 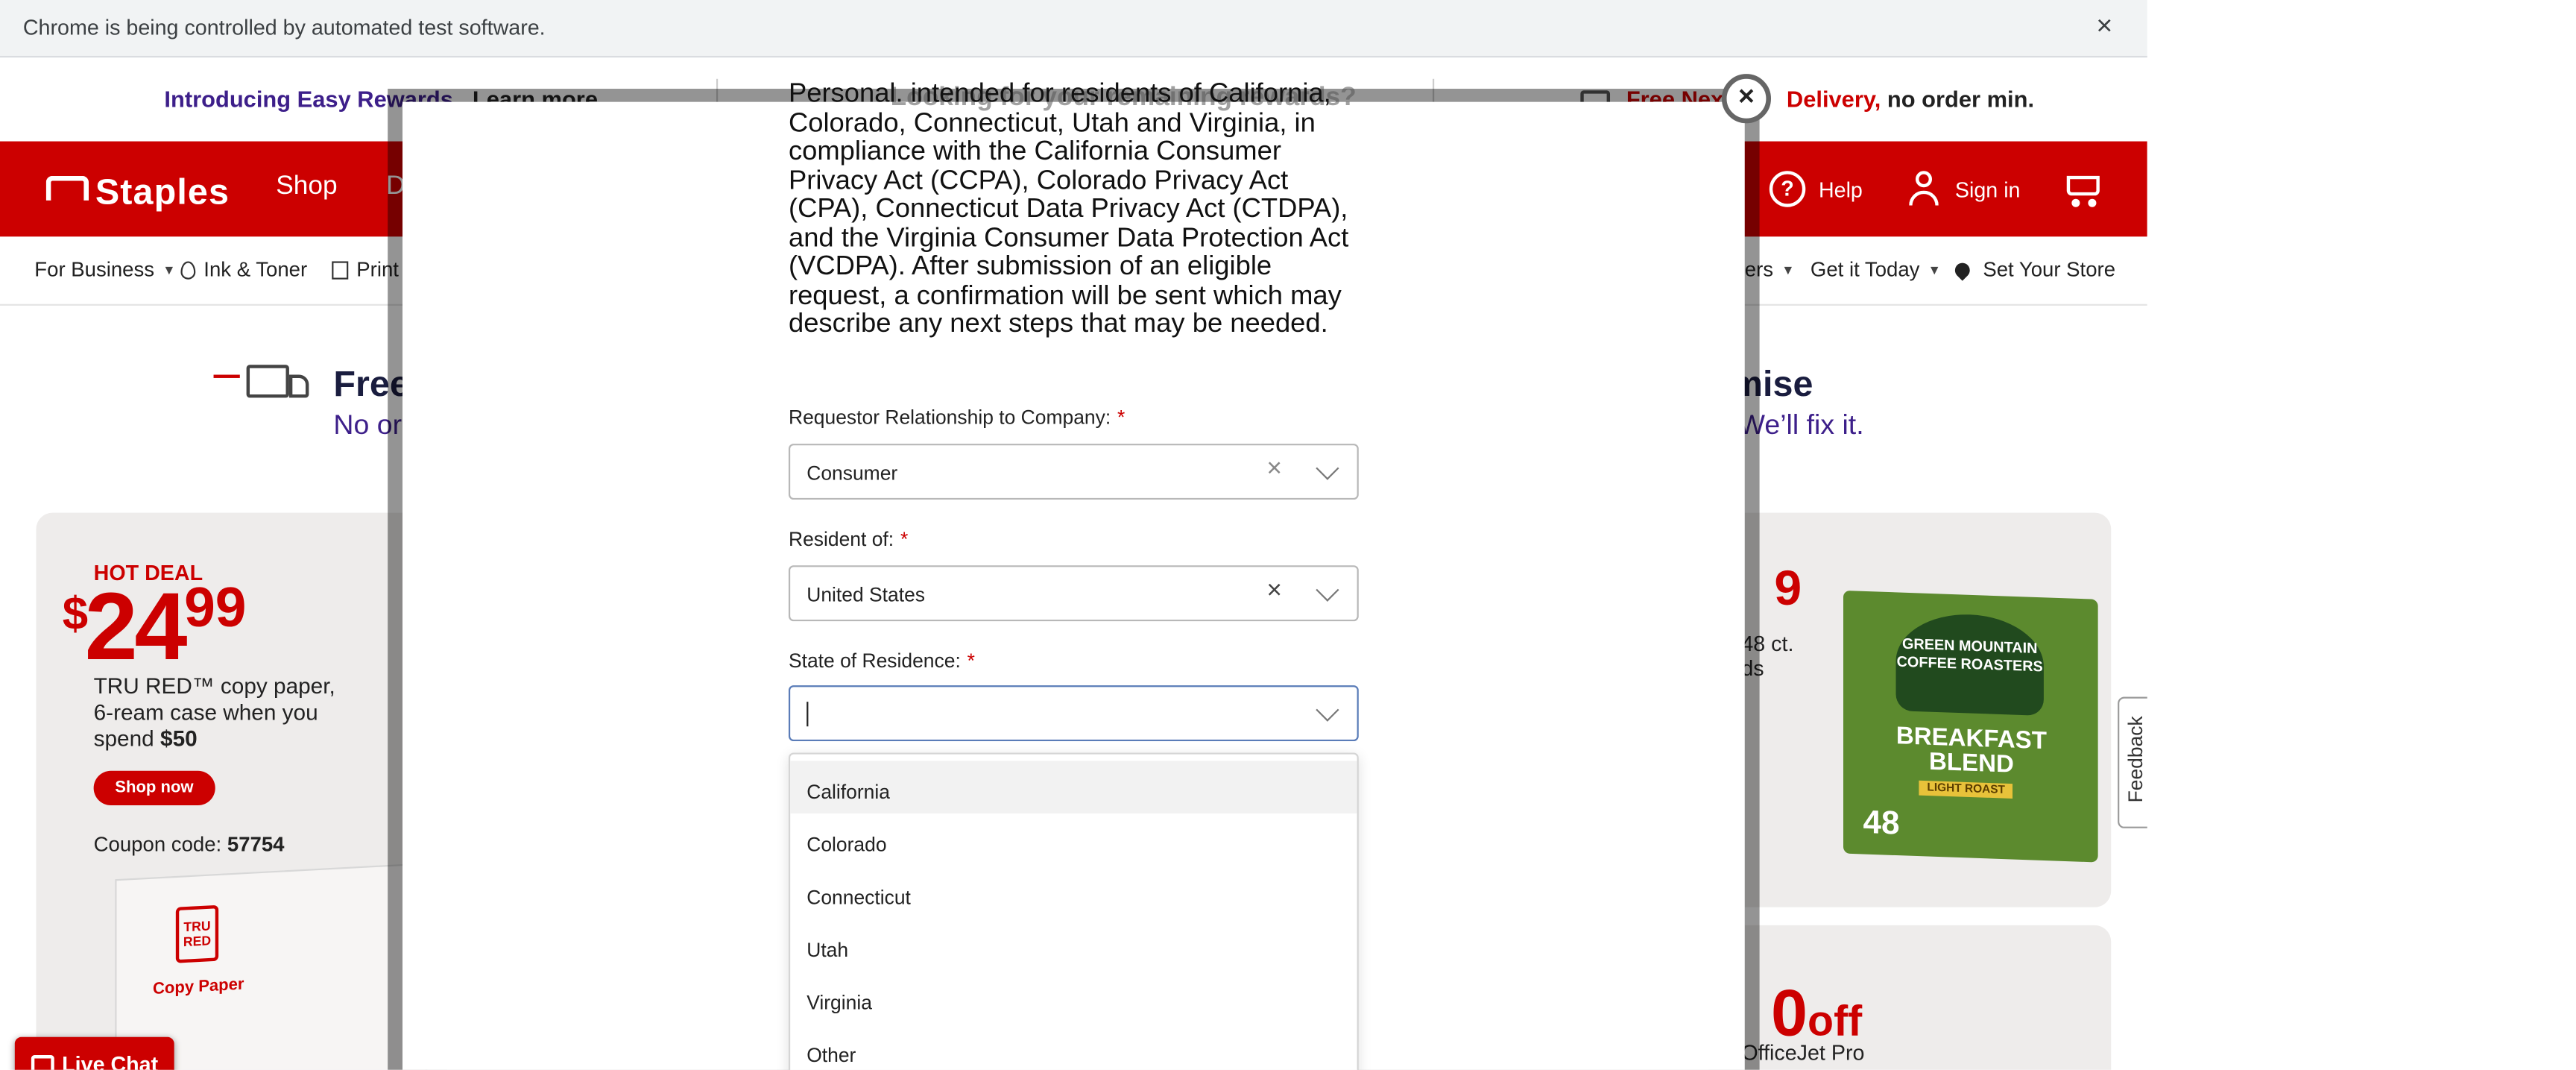 What do you see at coordinates (1073, 839) in the screenshot?
I see `state-option-colorado: Colorado` at bounding box center [1073, 839].